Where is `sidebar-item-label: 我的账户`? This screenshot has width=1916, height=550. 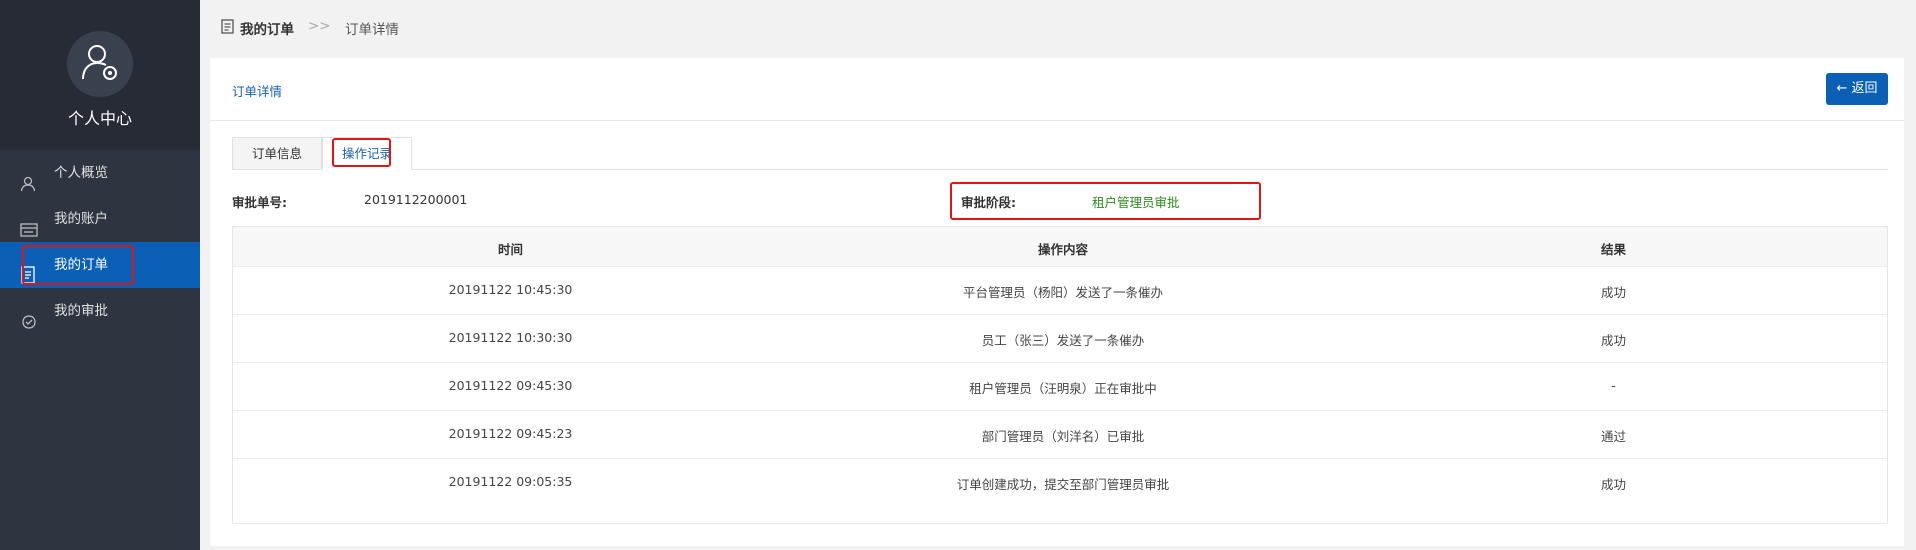 sidebar-item-label: 我的账户 is located at coordinates (81, 219).